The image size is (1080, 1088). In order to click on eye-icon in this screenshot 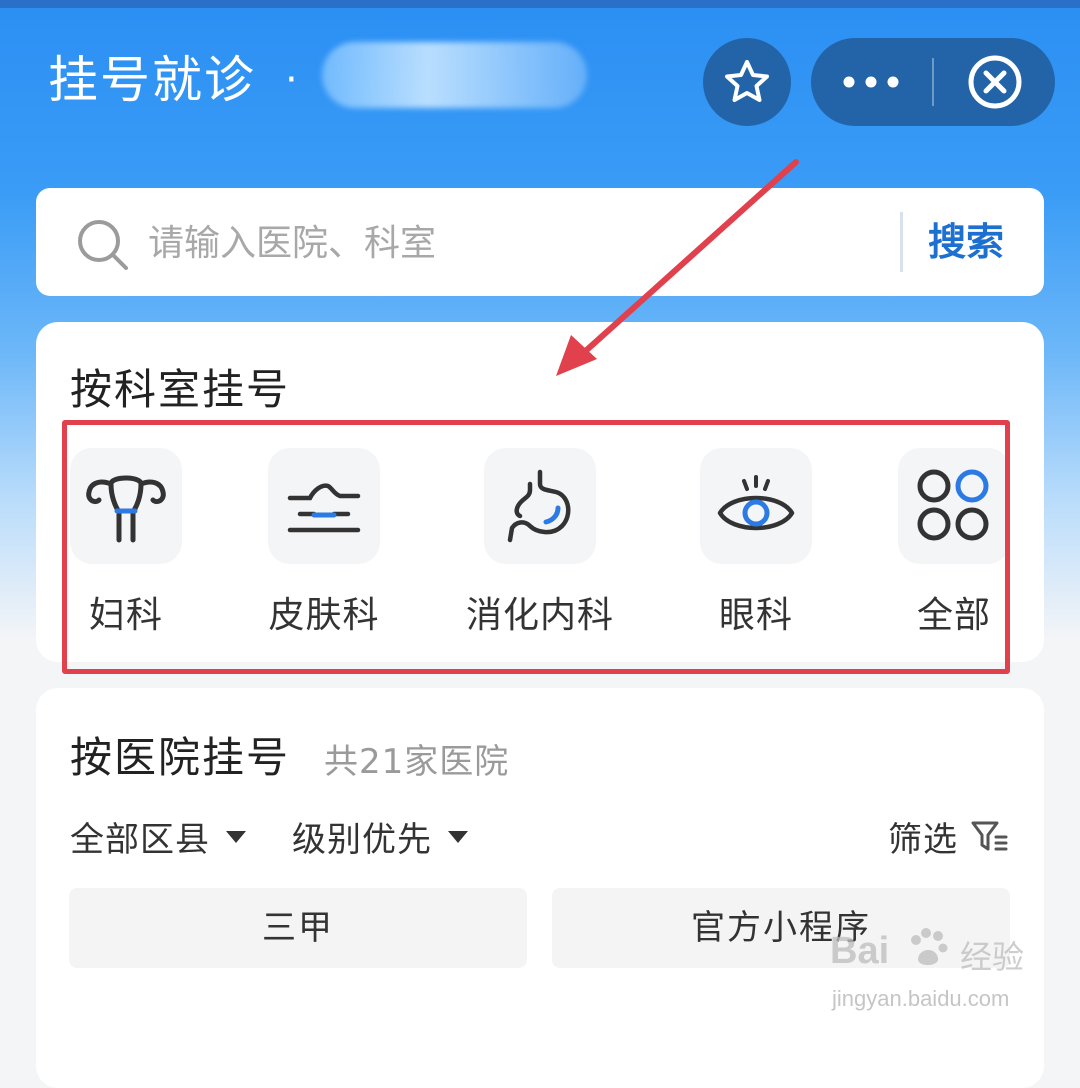, I will do `click(756, 503)`.